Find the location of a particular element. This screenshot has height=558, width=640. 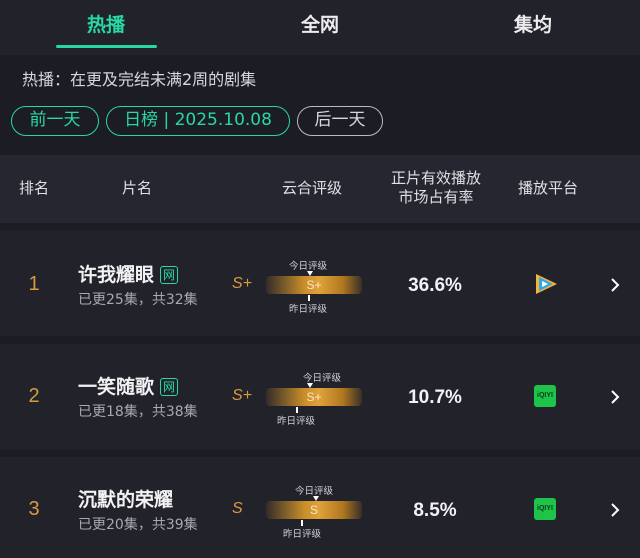

market-share-value: 8.5% is located at coordinates (435, 510).